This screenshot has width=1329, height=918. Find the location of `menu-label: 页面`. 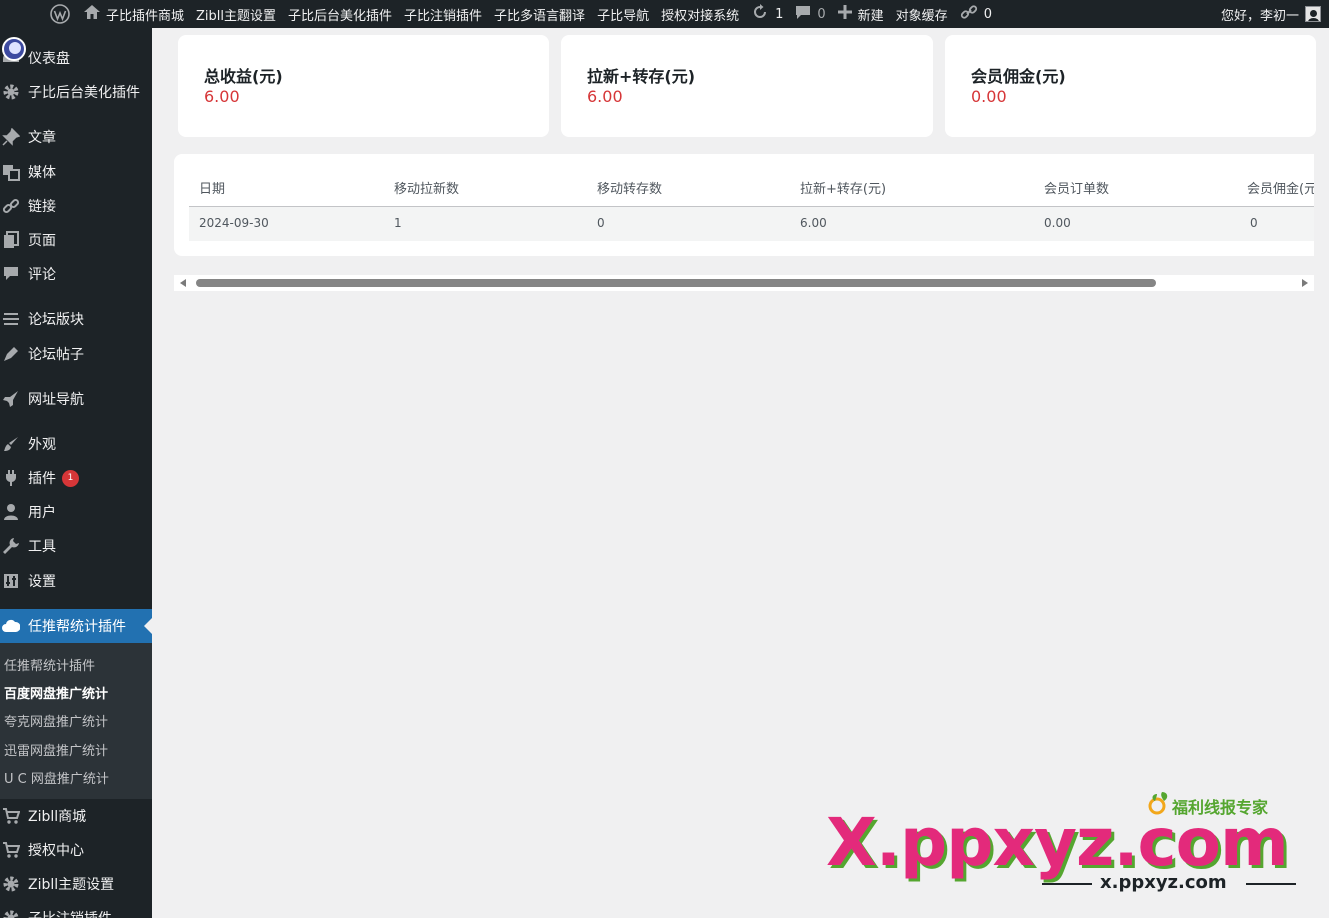

menu-label: 页面 is located at coordinates (42, 241).